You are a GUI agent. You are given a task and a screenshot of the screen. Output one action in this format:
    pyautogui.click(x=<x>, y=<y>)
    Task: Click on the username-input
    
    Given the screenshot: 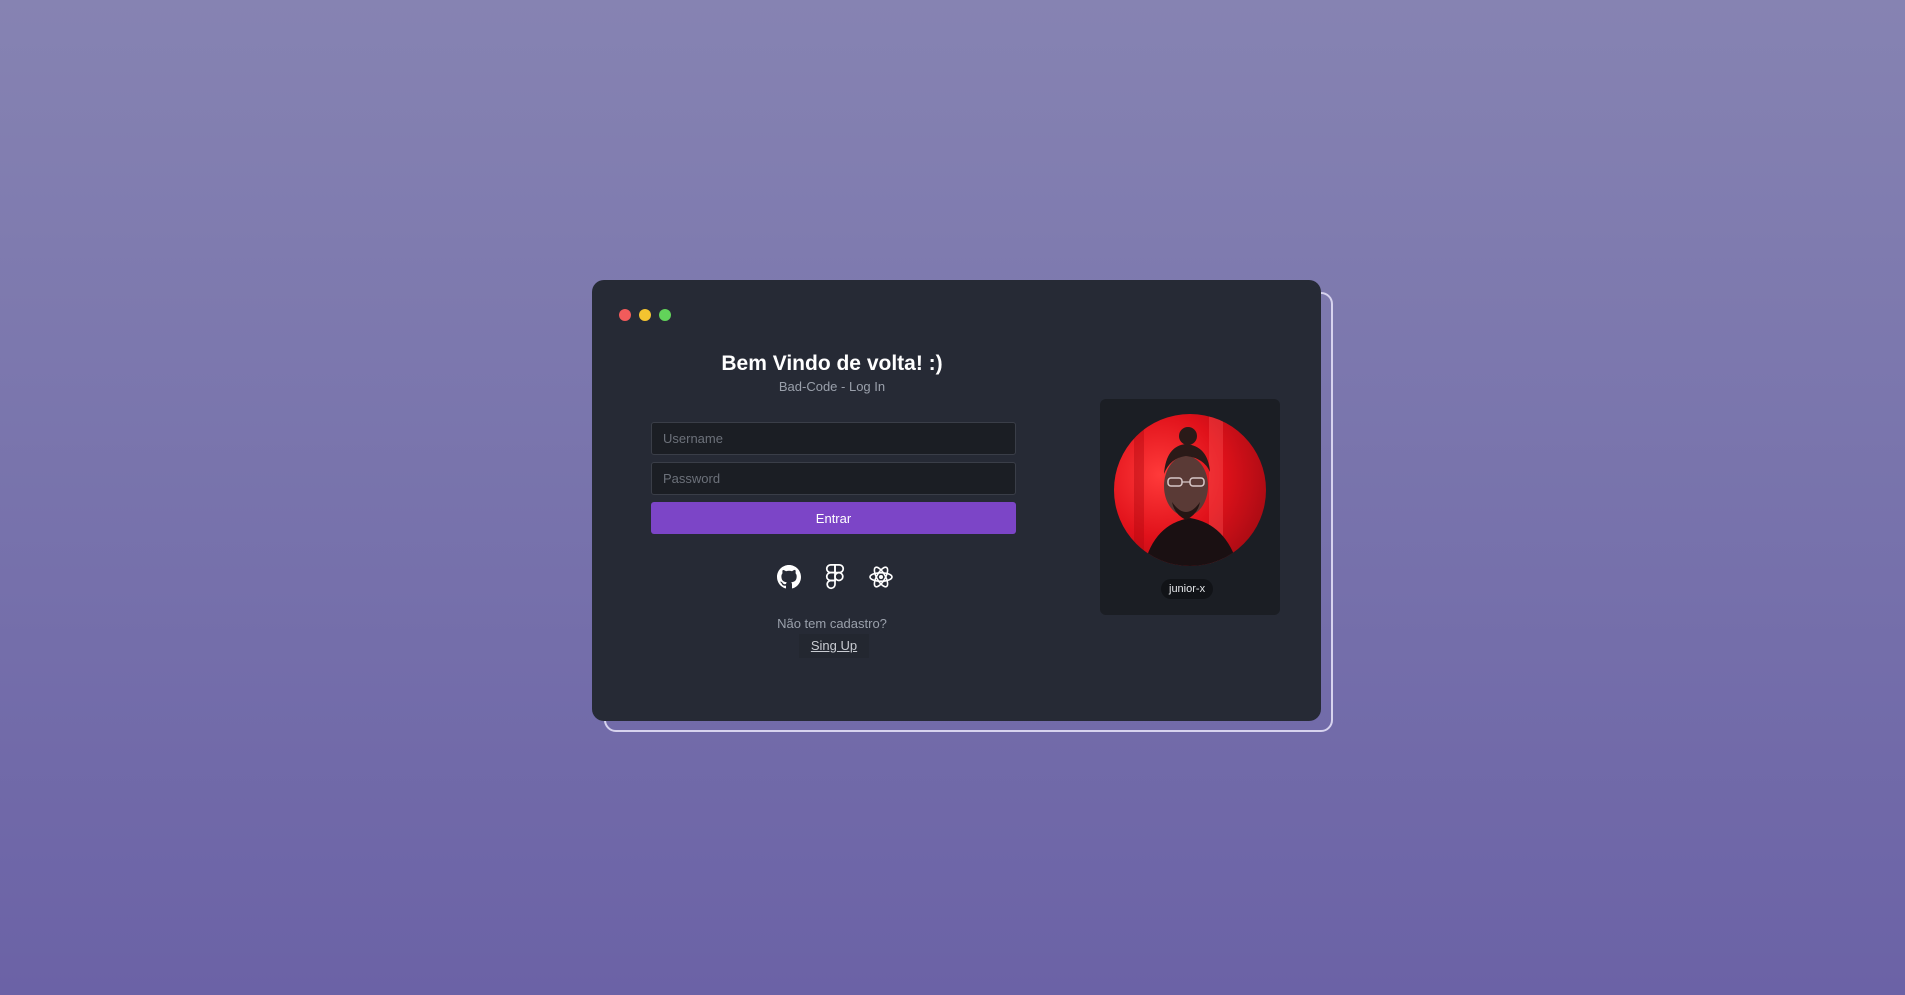 What is the action you would take?
    pyautogui.click(x=833, y=438)
    